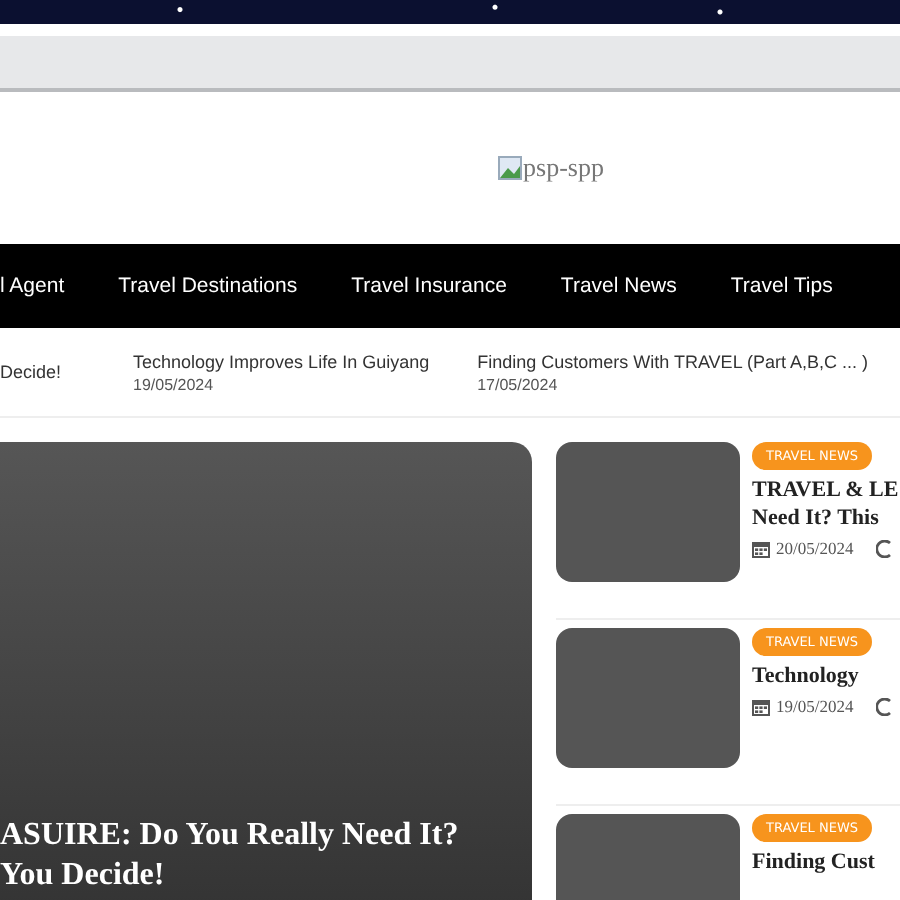  Describe the element at coordinates (281, 361) in the screenshot. I see `ticker-headline-link: Technology Improves Life In Guiyang` at that location.